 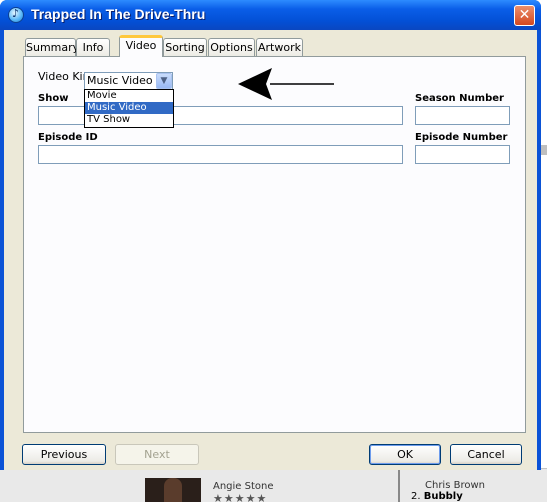 What do you see at coordinates (68, 137) in the screenshot?
I see `episode-id-label: Episode ID` at bounding box center [68, 137].